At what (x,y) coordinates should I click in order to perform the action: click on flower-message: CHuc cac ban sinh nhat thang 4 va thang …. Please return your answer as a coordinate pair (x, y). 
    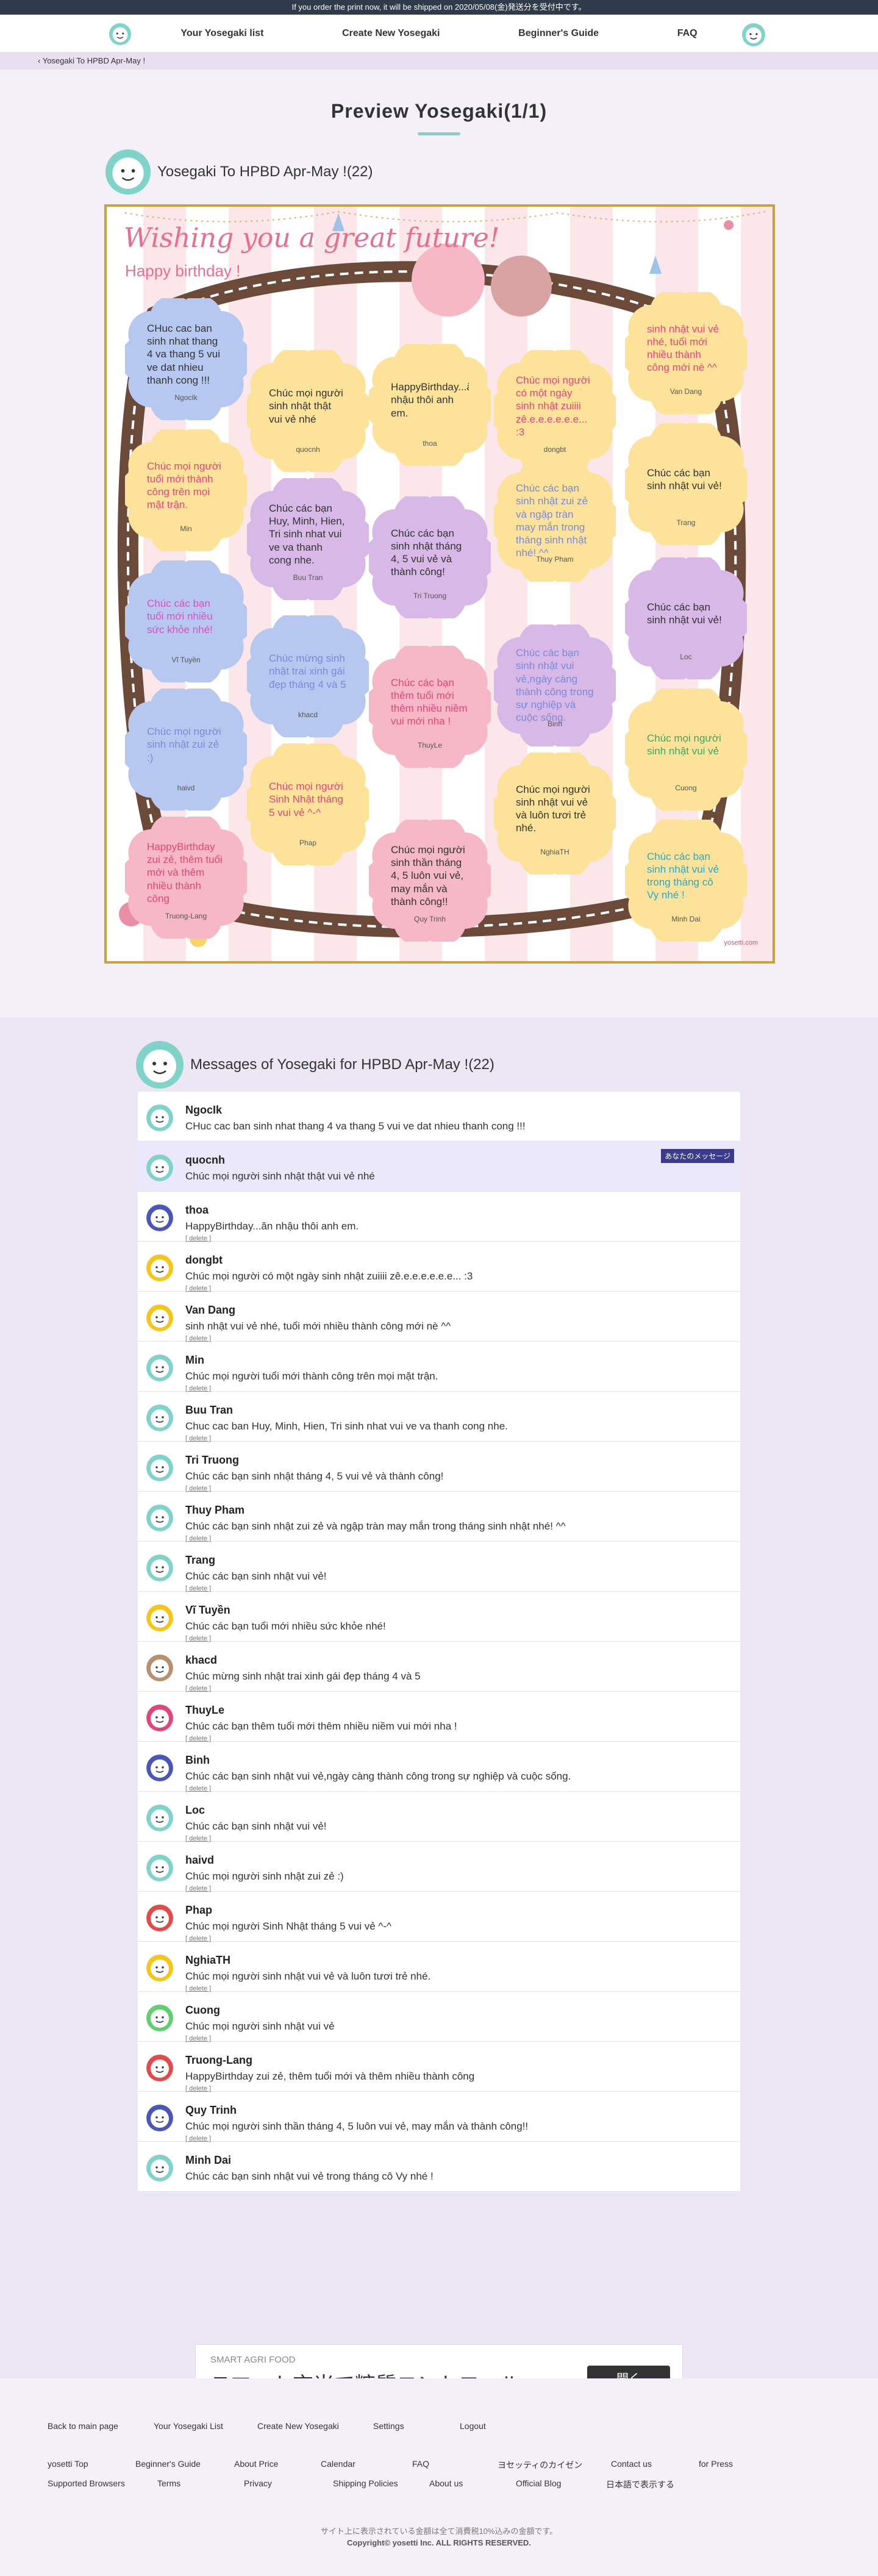
    Looking at the image, I should click on (184, 354).